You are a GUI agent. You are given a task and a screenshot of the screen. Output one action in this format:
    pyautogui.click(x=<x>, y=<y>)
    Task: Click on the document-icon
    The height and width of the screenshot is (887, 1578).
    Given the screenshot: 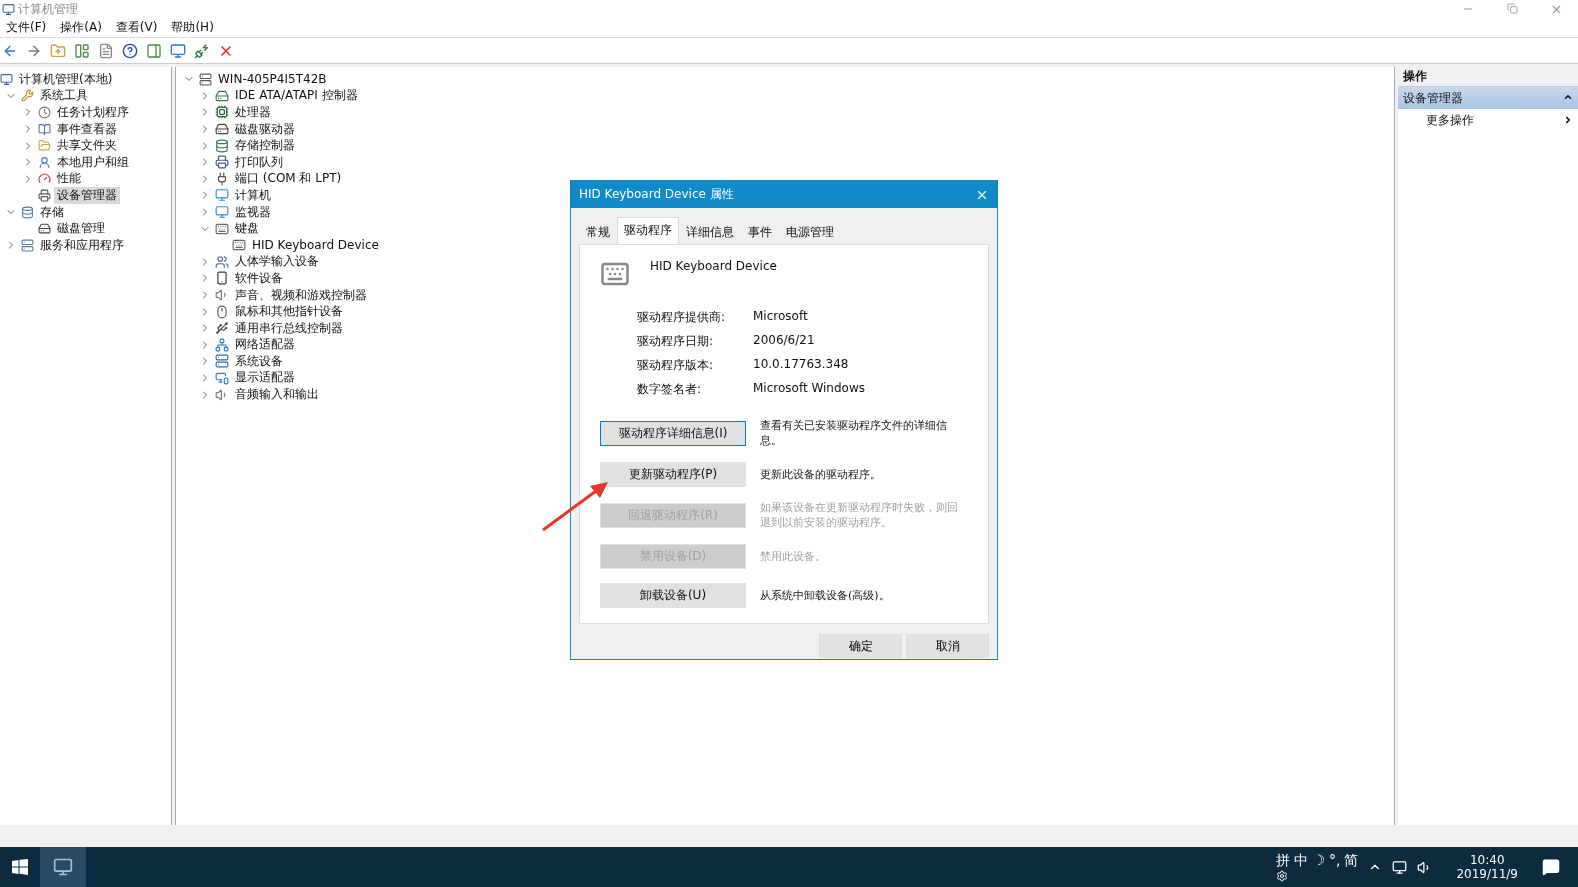 What is the action you would take?
    pyautogui.click(x=106, y=50)
    